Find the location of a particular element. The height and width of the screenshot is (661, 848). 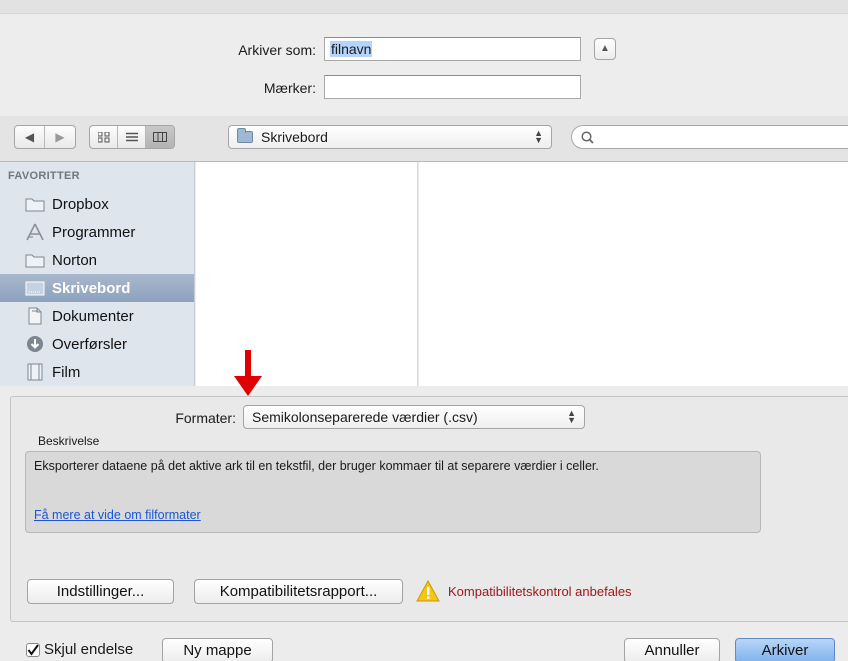

back-forward-control: ◀ ▶ is located at coordinates (45, 137).